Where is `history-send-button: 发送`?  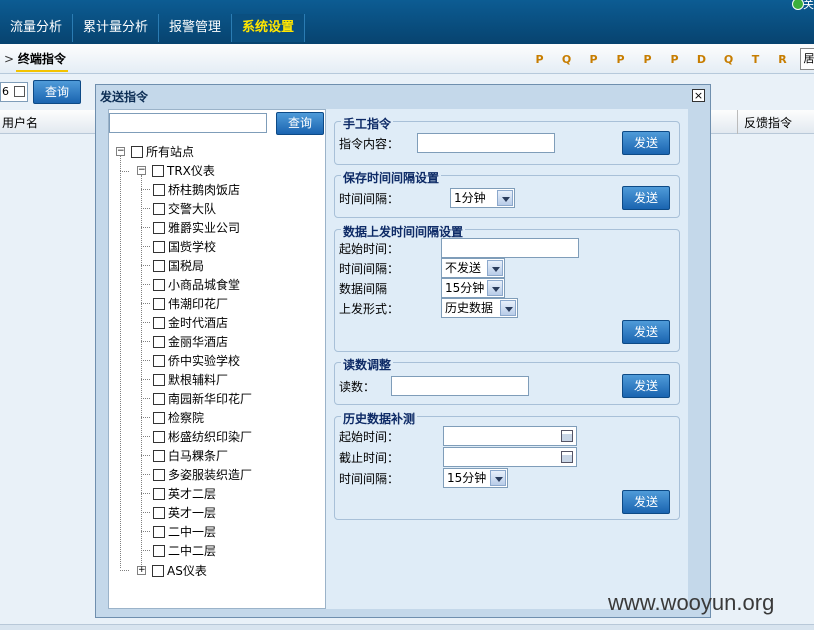 history-send-button: 发送 is located at coordinates (646, 502).